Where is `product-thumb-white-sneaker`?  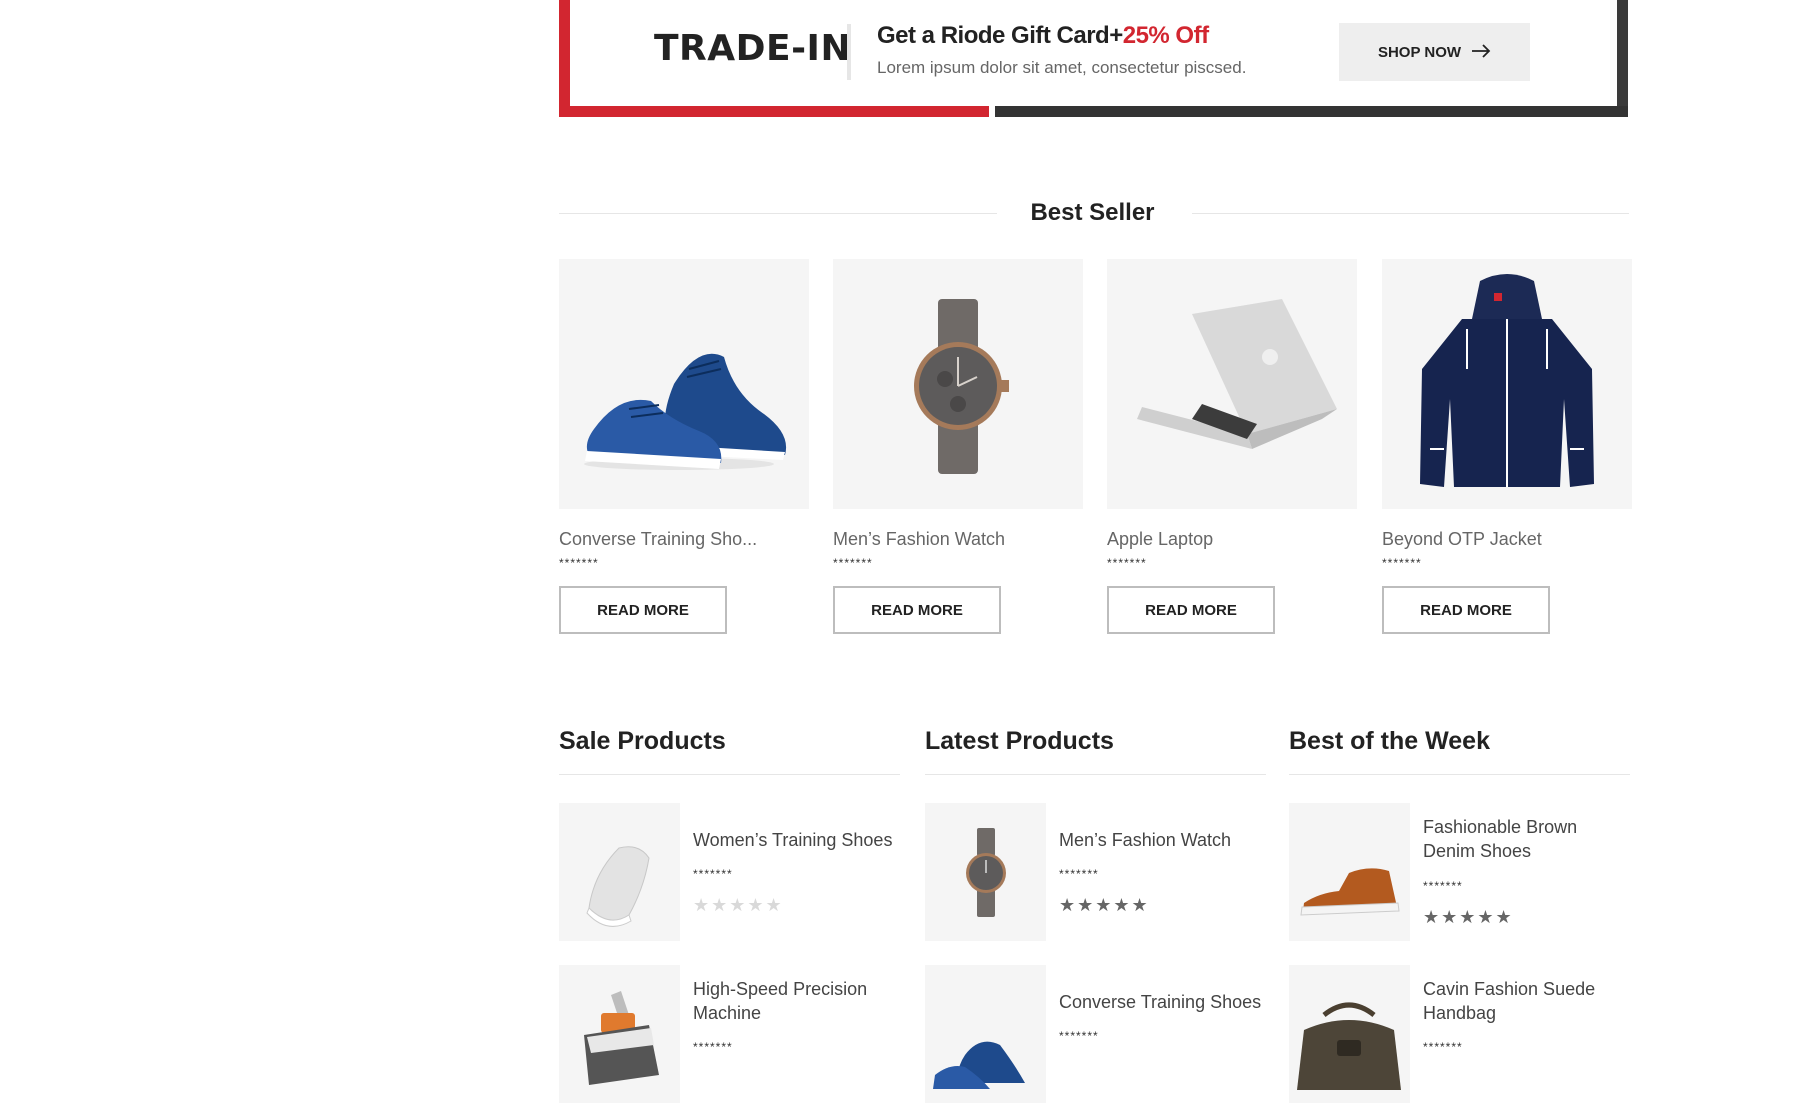 product-thumb-white-sneaker is located at coordinates (619, 872).